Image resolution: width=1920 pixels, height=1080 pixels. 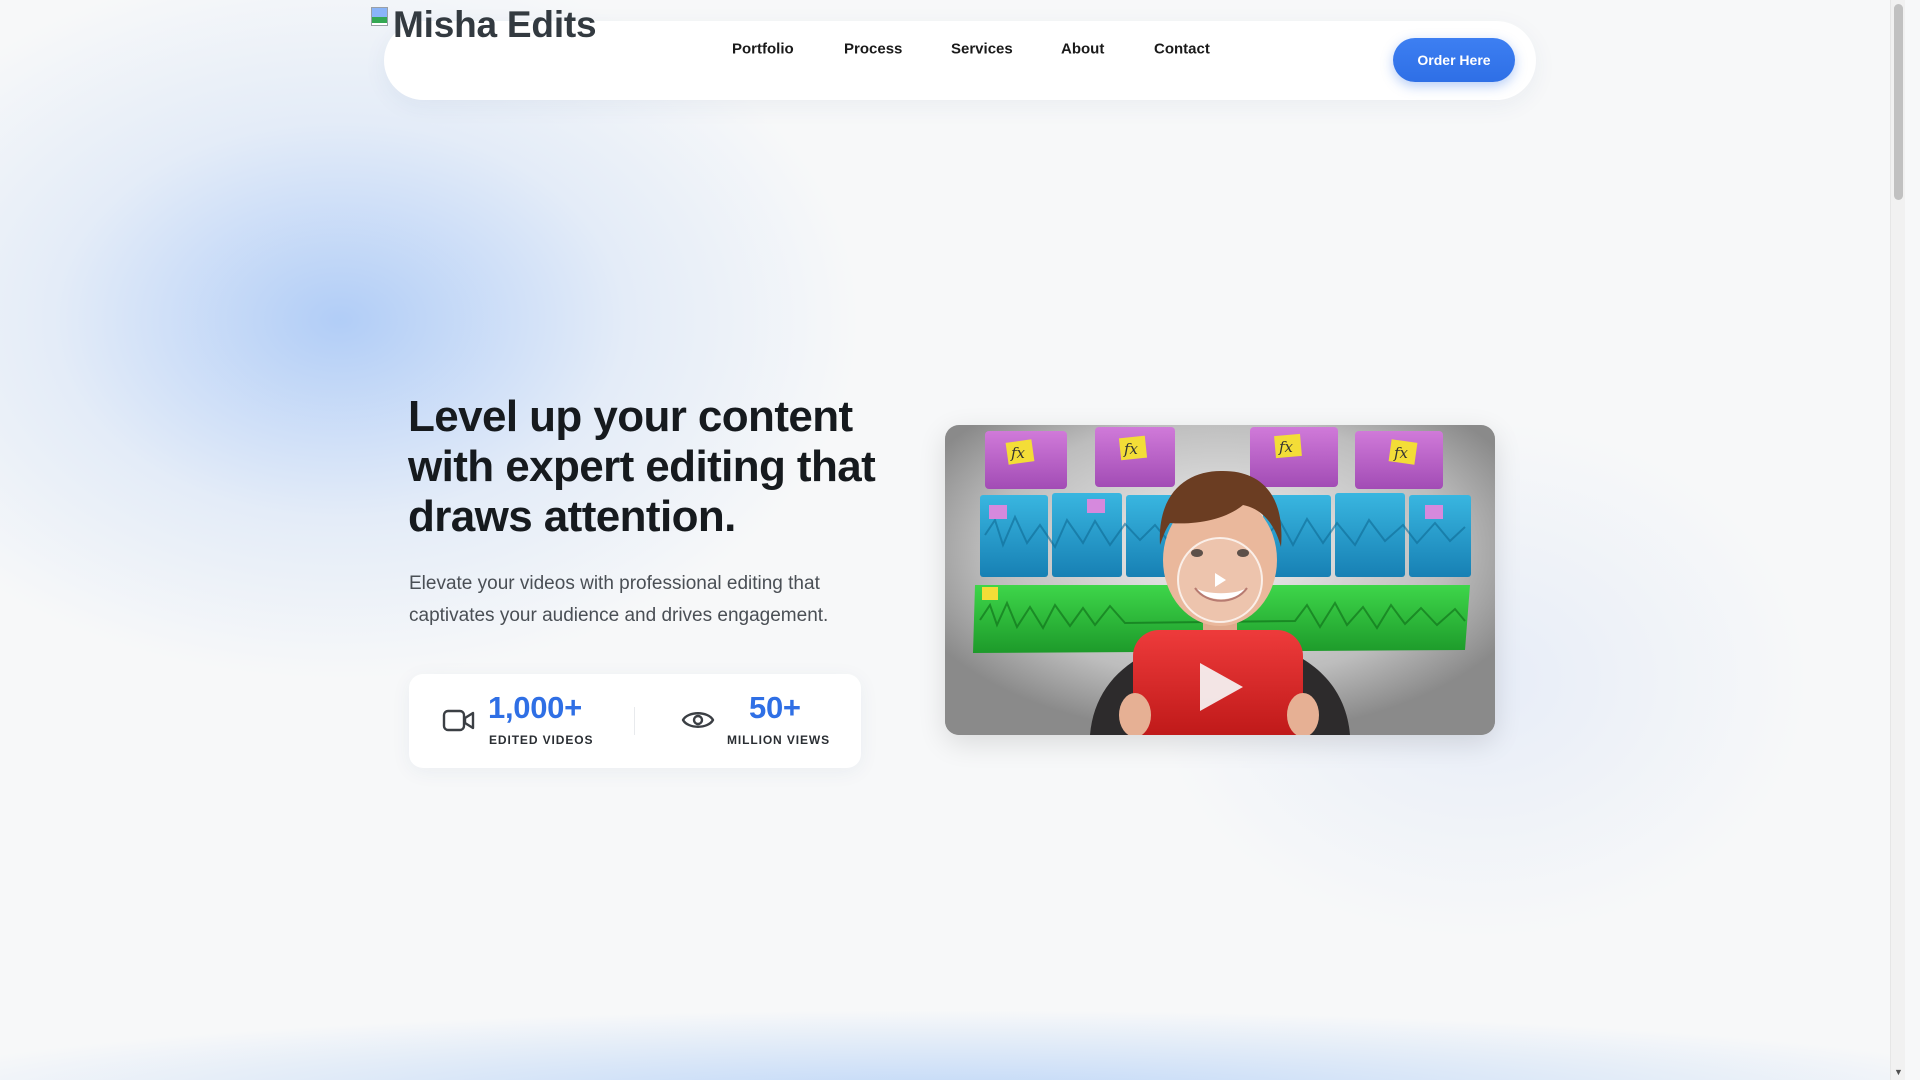 What do you see at coordinates (535, 707) in the screenshot?
I see `stat-value-edited-videos: 1,000+` at bounding box center [535, 707].